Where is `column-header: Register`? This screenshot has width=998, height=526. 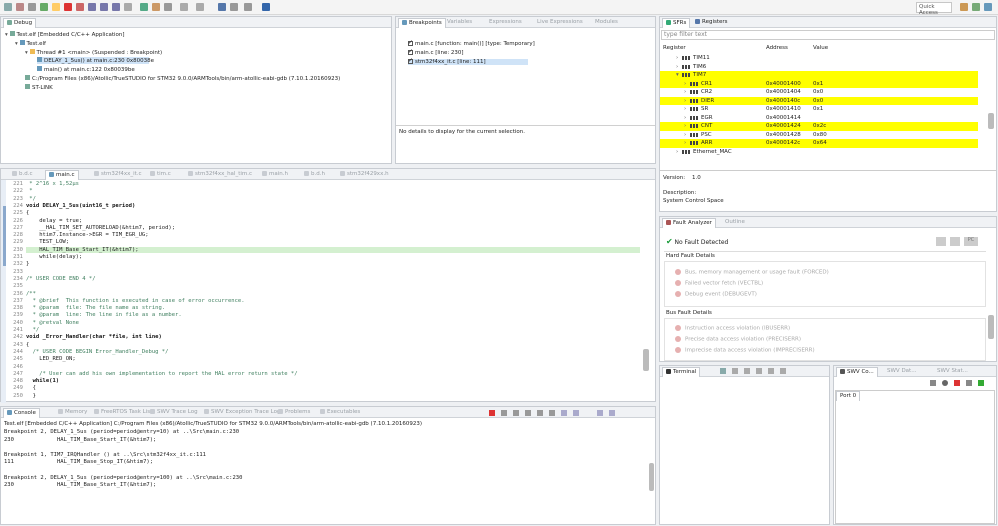
column-header: Register is located at coordinates (674, 48).